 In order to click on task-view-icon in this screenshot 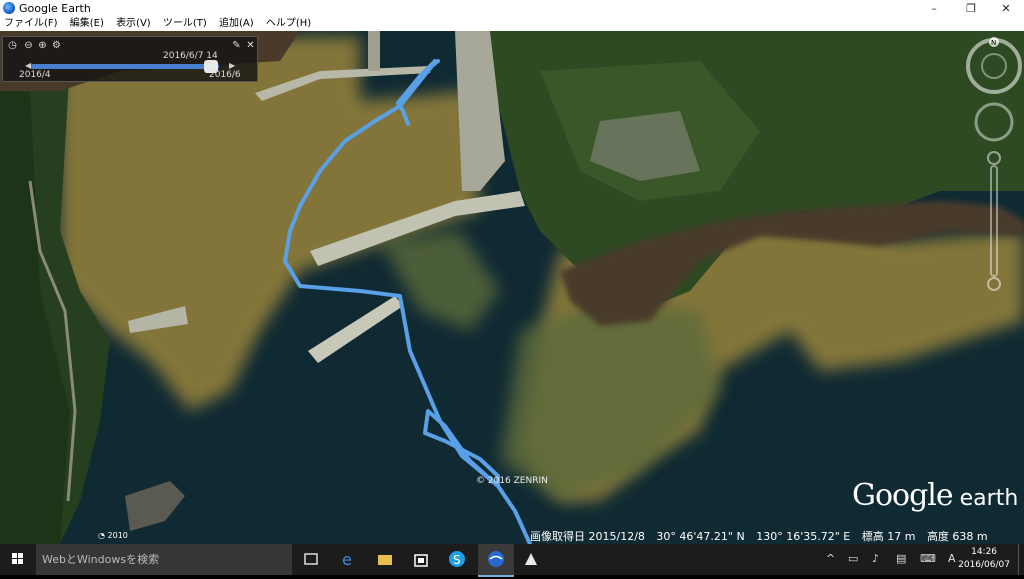, I will do `click(311, 559)`.